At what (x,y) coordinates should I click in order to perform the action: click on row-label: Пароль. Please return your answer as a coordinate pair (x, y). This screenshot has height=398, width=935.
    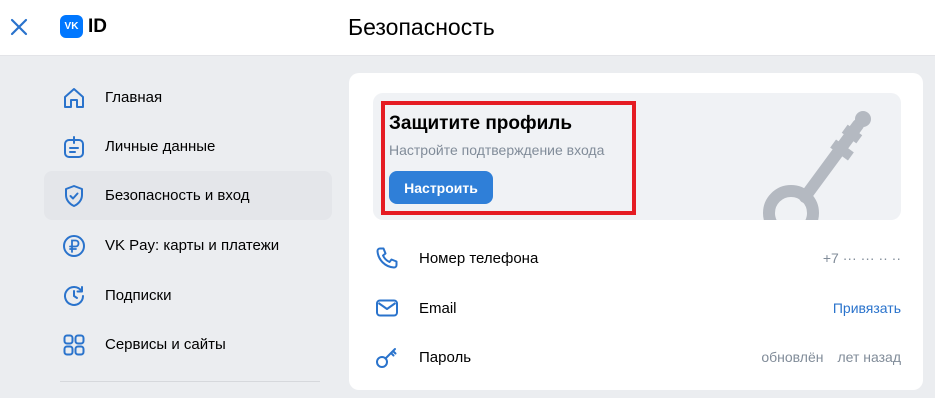
    Looking at the image, I should click on (445, 357).